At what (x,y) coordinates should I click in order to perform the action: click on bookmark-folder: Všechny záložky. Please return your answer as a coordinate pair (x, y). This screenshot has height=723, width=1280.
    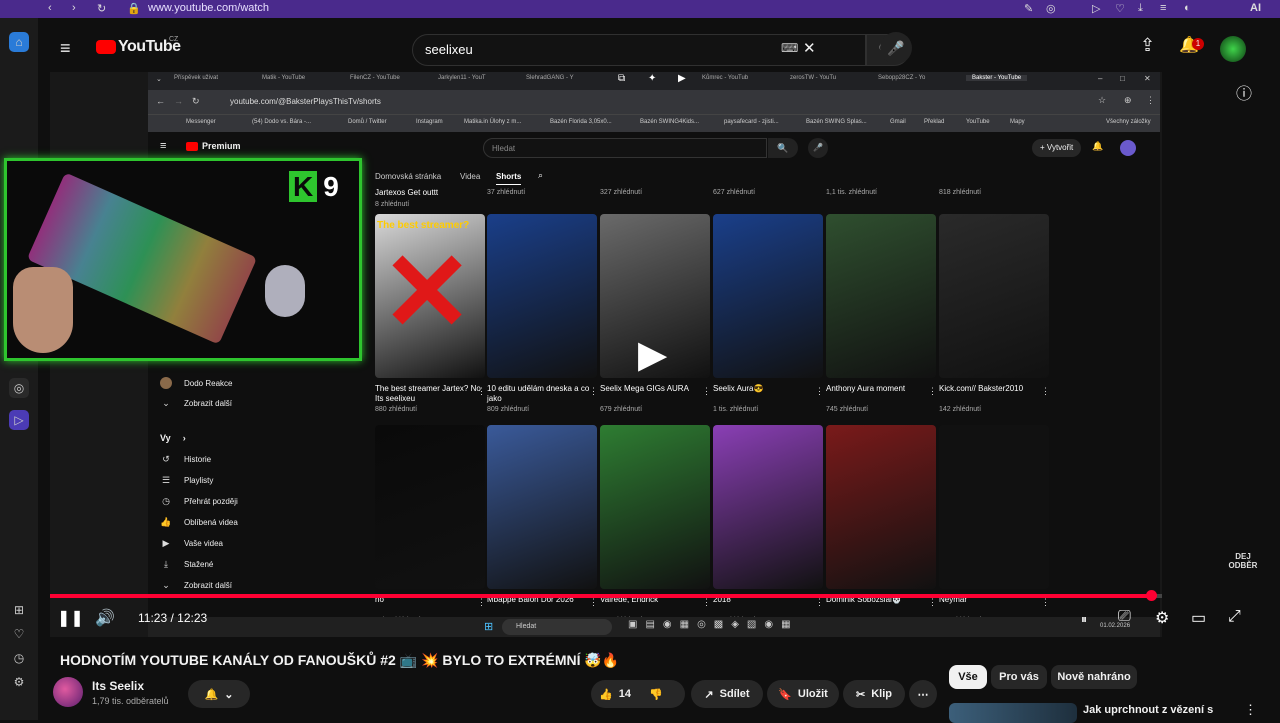
    Looking at the image, I should click on (1128, 122).